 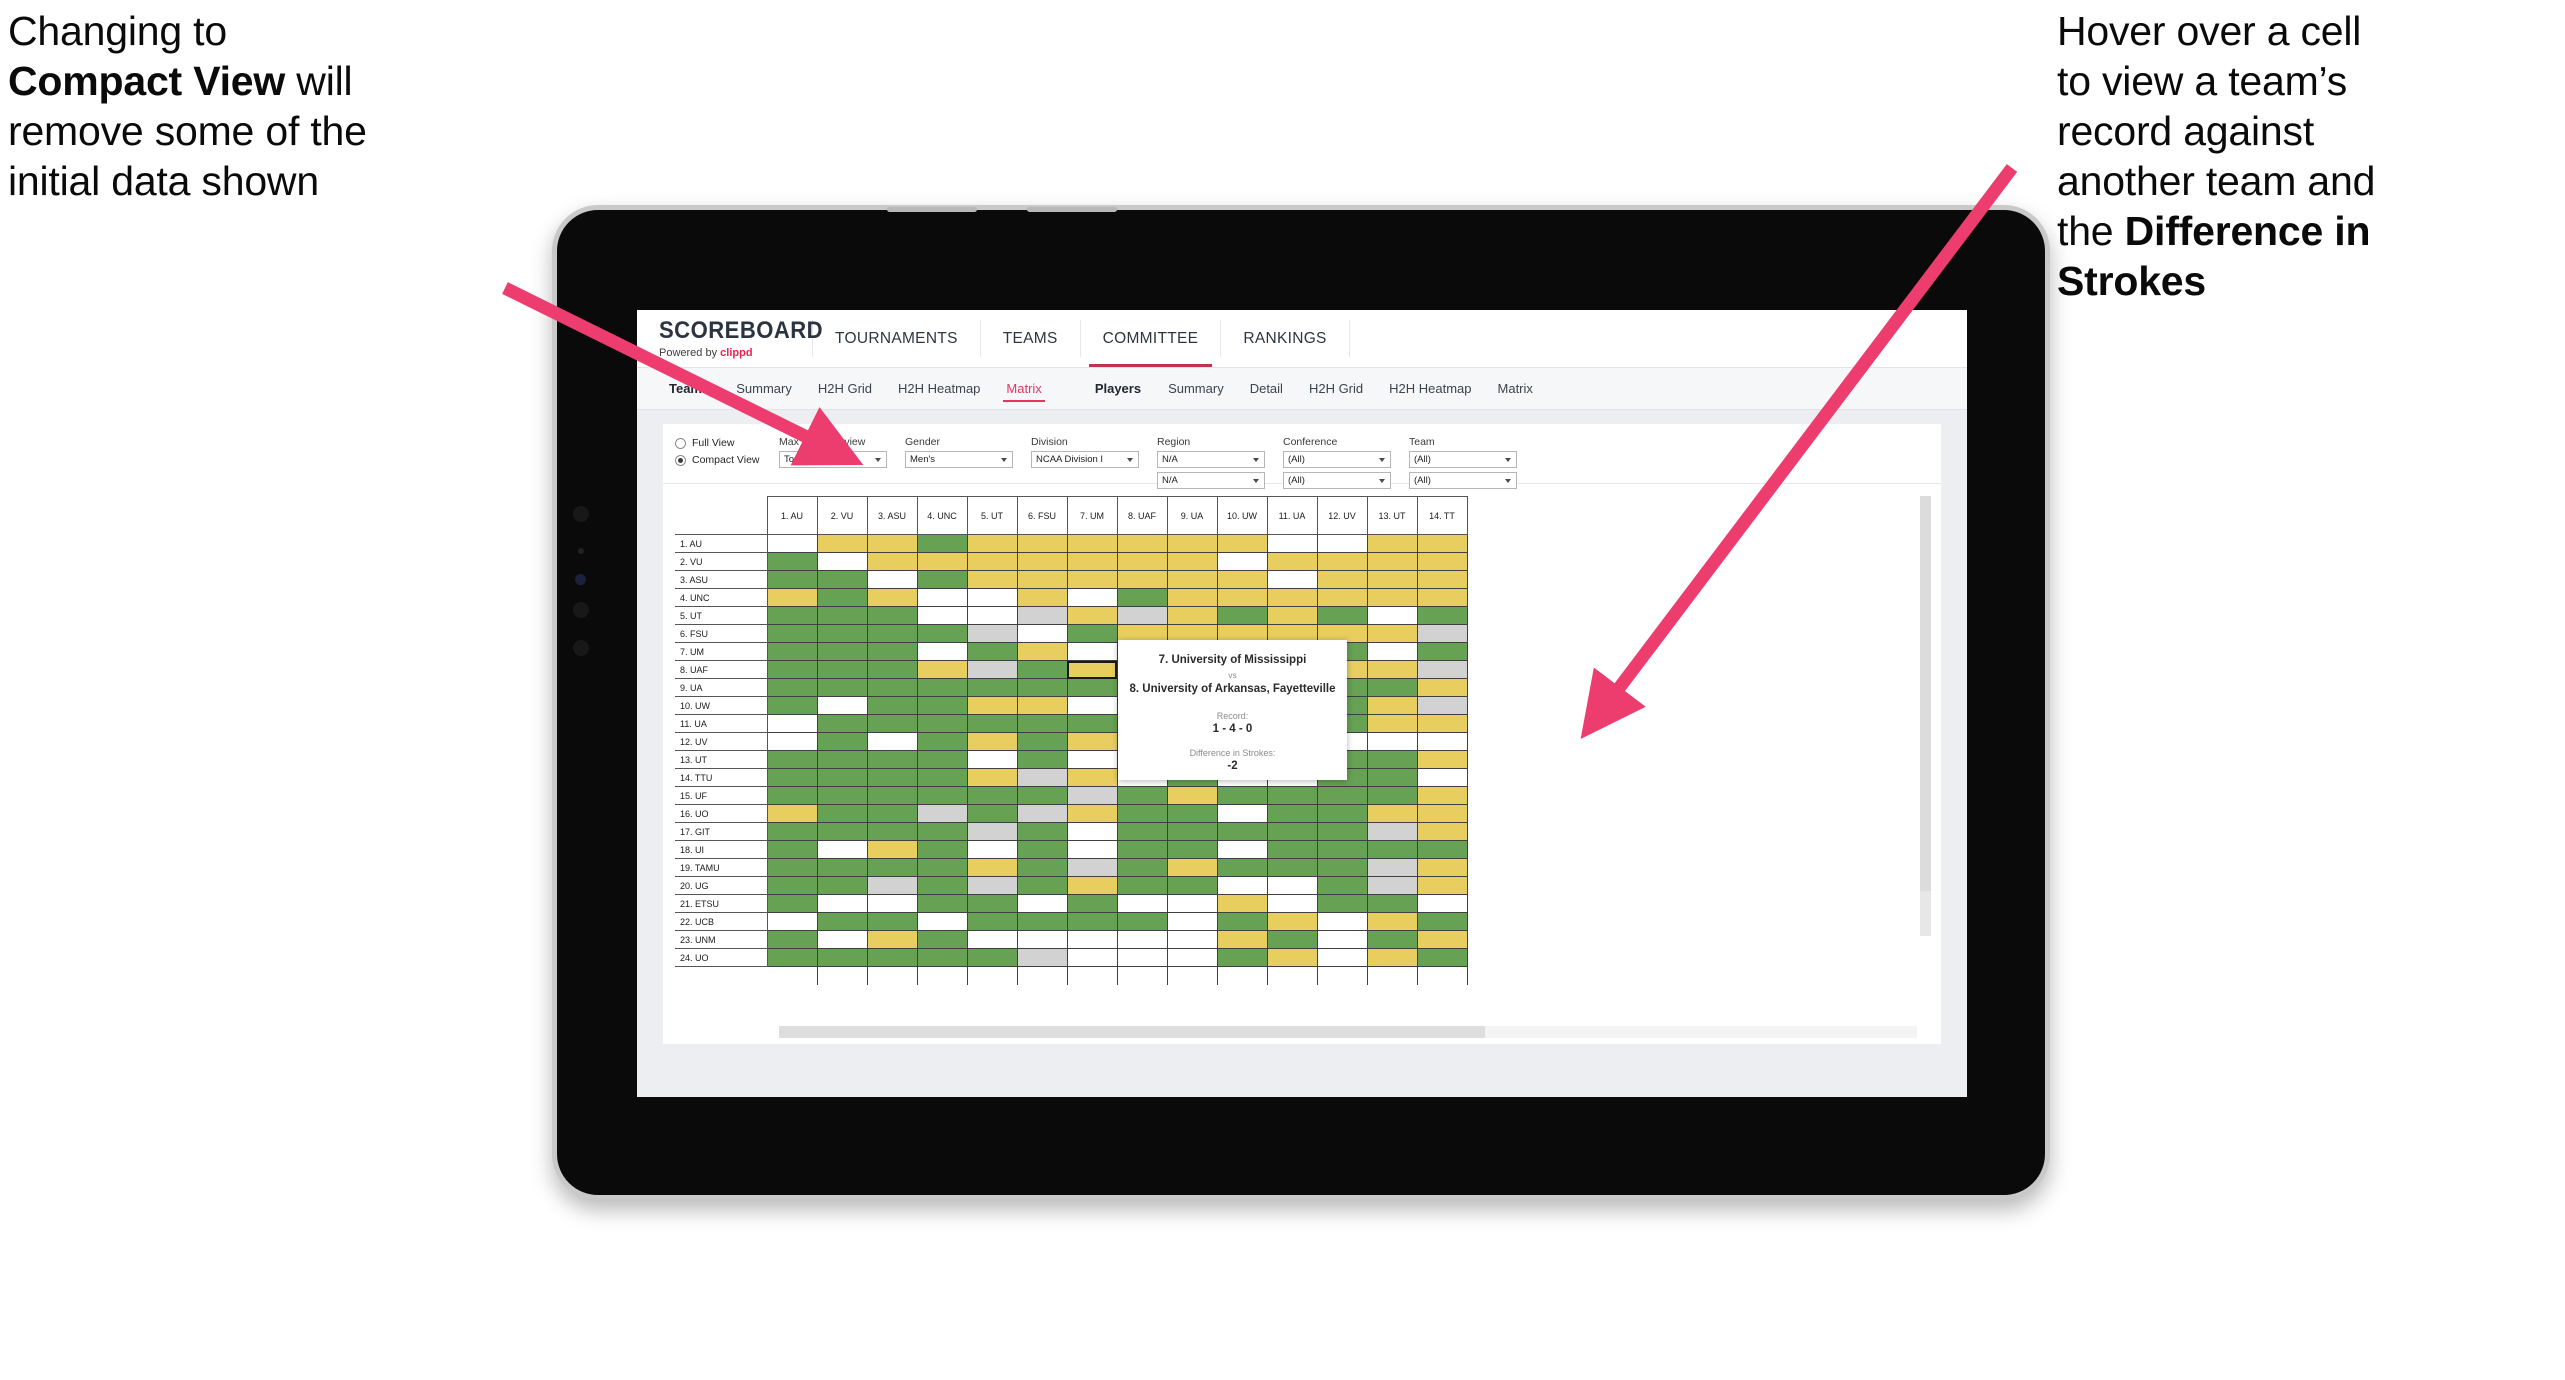 I want to click on matrix-cell-r15-c14, so click(x=1442, y=795).